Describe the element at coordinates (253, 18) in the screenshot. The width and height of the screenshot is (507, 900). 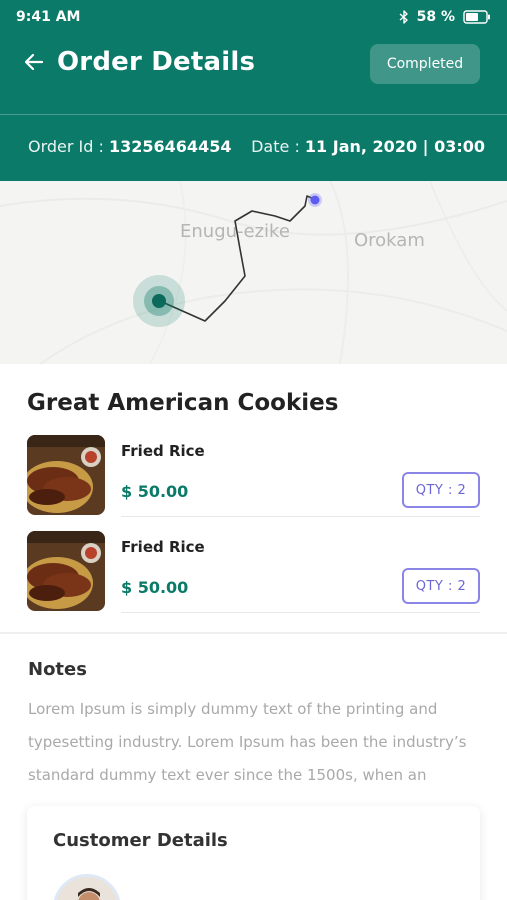
I see `status-bar: 9:41 AM 58 %` at that location.